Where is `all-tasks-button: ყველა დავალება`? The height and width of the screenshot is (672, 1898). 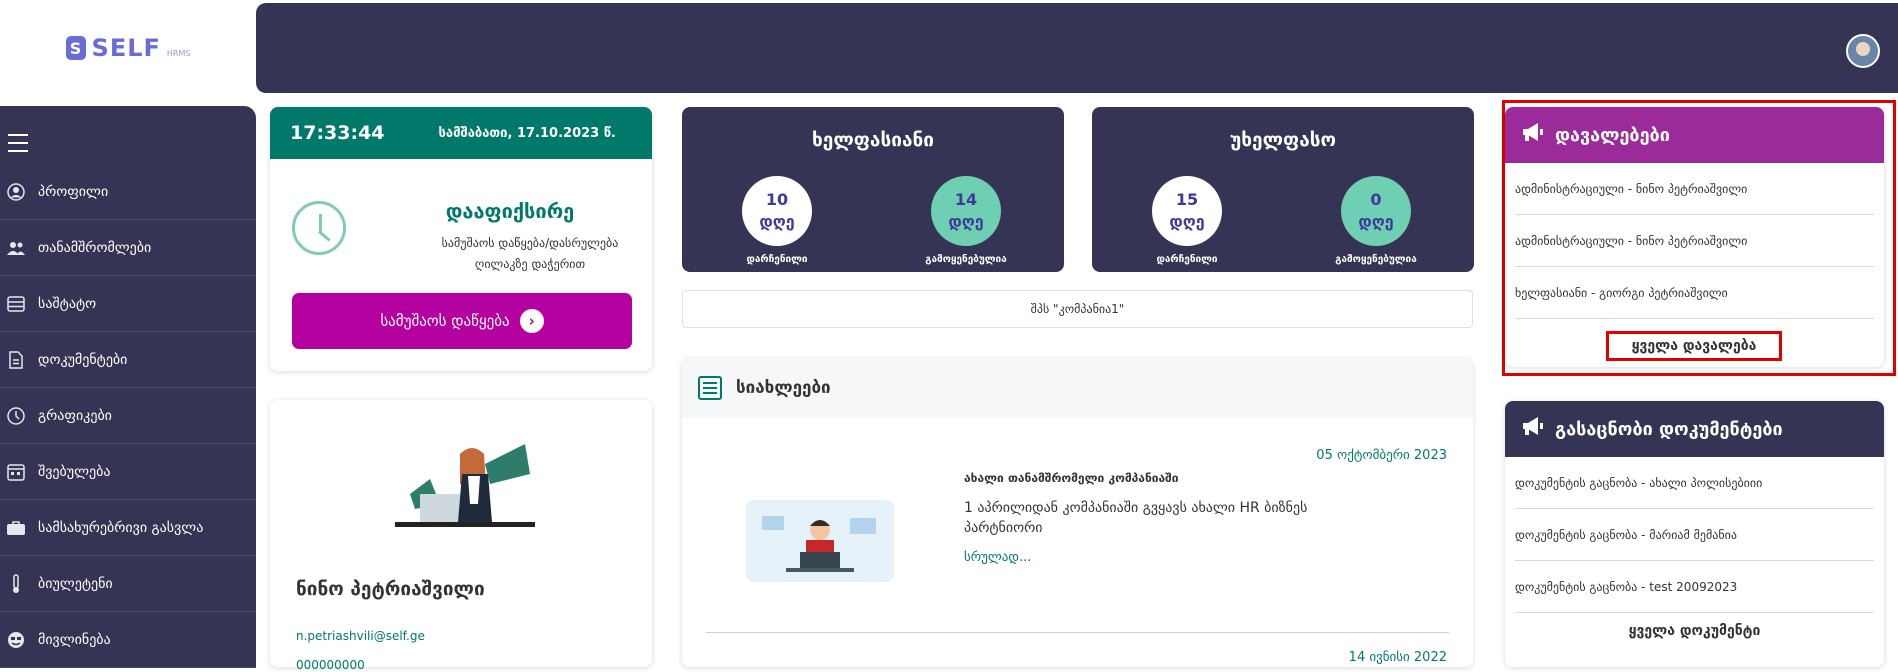 all-tasks-button: ყველა დავალება is located at coordinates (1694, 346).